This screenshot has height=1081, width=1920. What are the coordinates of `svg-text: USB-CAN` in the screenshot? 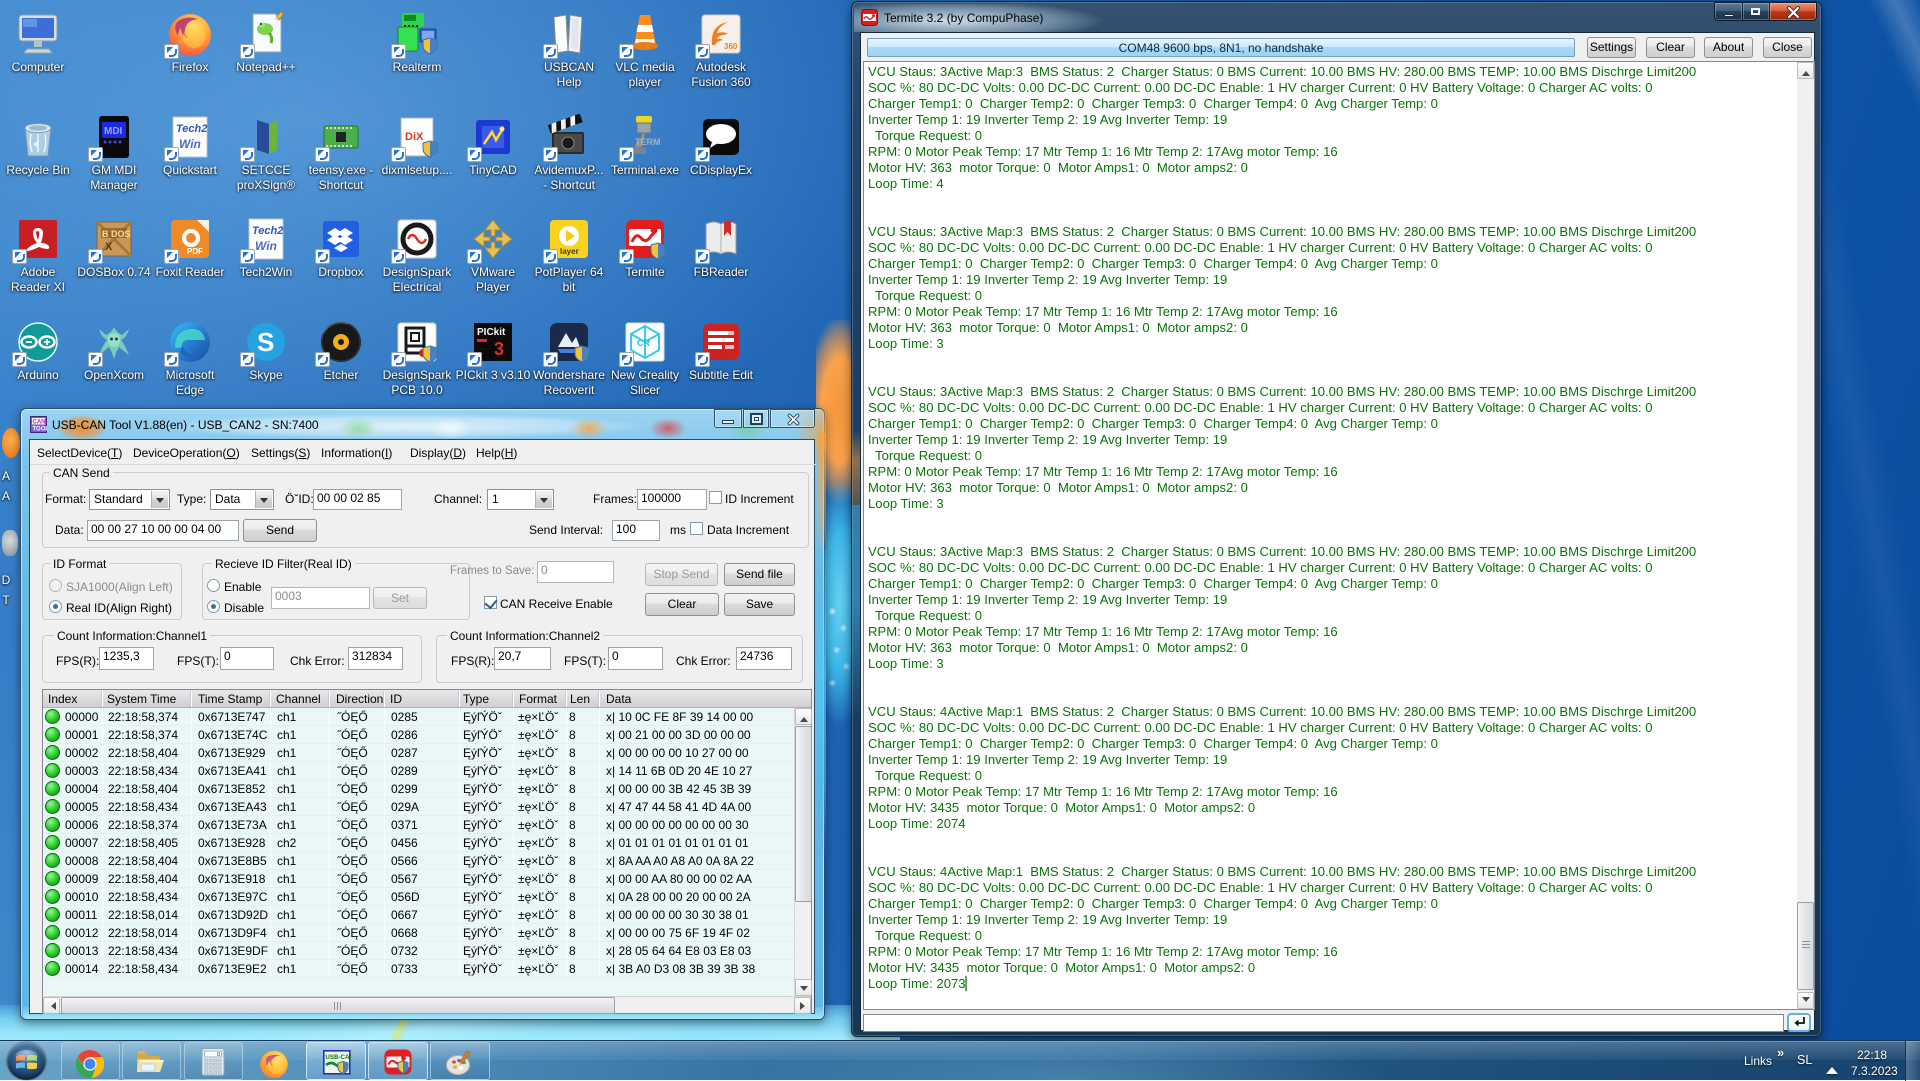 It's located at (338, 1057).